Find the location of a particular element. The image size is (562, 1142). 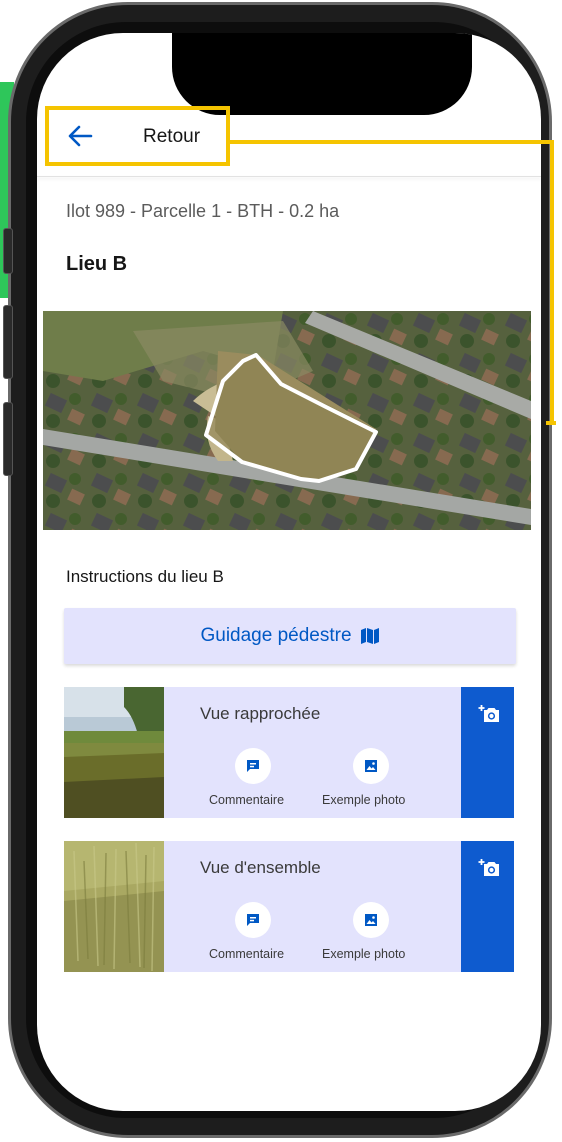

walking-guidance-label: Guidage pédestre is located at coordinates (276, 635).